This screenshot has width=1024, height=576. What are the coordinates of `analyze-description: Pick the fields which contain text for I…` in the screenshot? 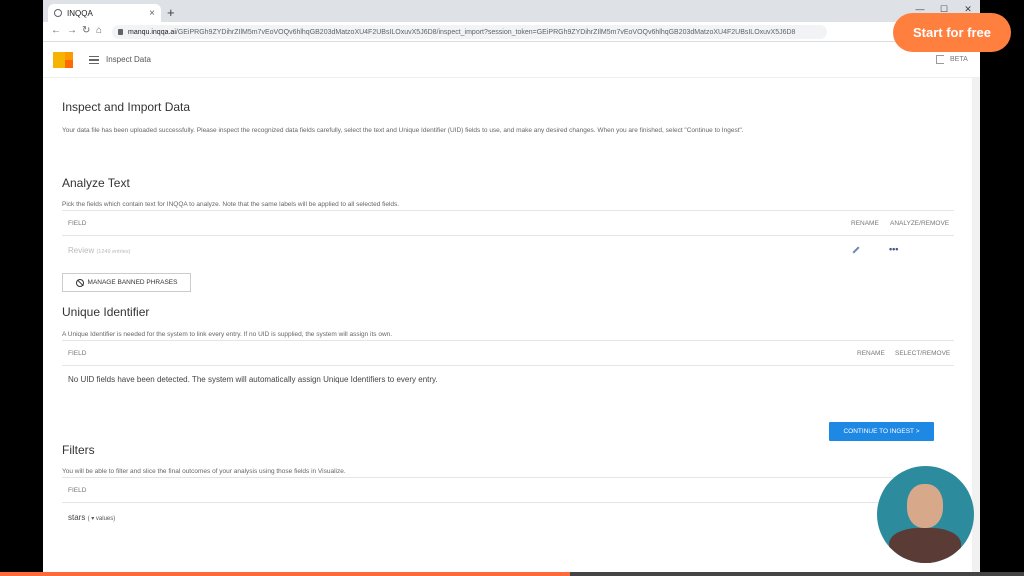 It's located at (231, 204).